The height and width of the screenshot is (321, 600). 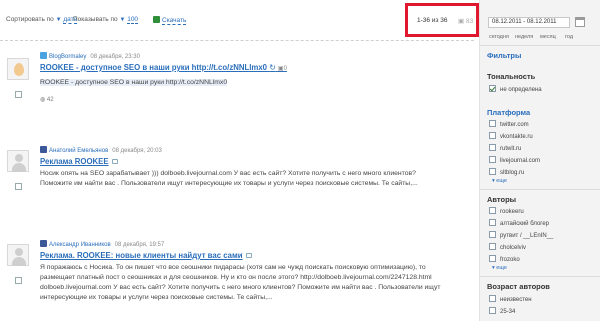 What do you see at coordinates (469, 21) in the screenshot?
I see `pager-counter-value: 83` at bounding box center [469, 21].